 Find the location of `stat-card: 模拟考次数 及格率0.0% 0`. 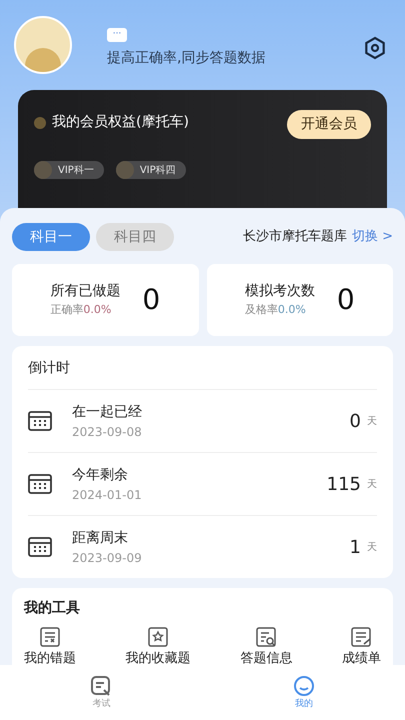

stat-card: 模拟考次数 及格率0.0% 0 is located at coordinates (299, 300).